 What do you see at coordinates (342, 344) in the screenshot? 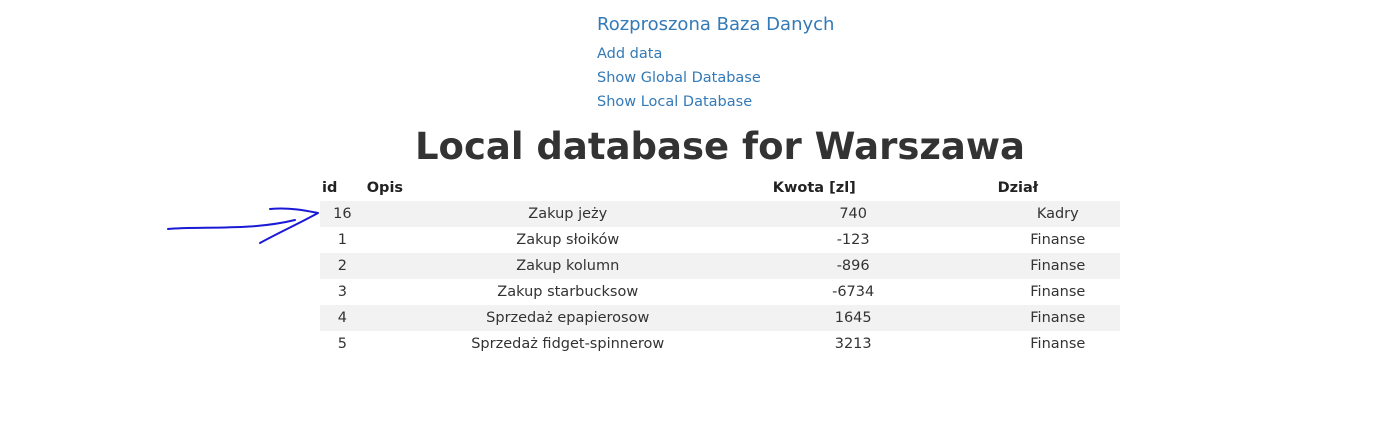
I see `cell-id: 5` at bounding box center [342, 344].